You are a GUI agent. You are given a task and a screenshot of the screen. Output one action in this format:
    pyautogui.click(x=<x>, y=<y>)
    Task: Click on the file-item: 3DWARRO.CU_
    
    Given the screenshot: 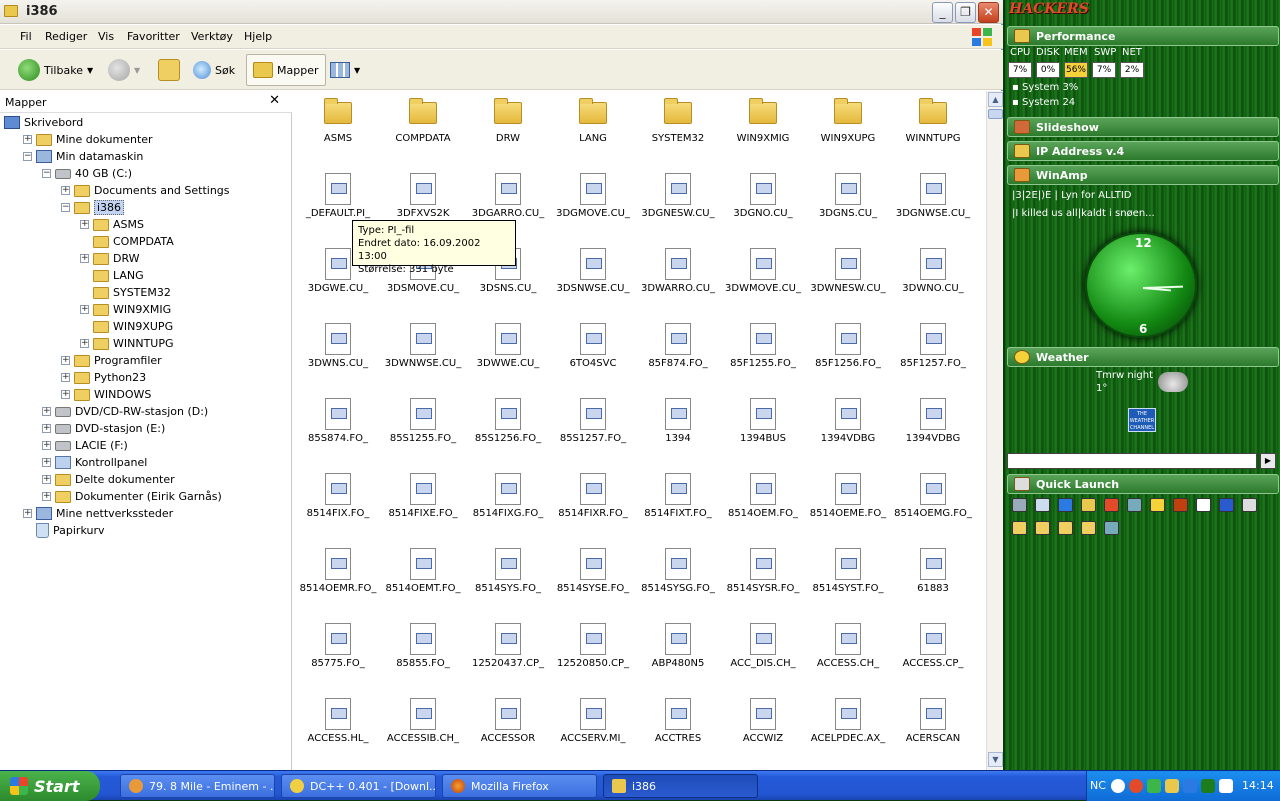 What is the action you would take?
    pyautogui.click(x=678, y=280)
    